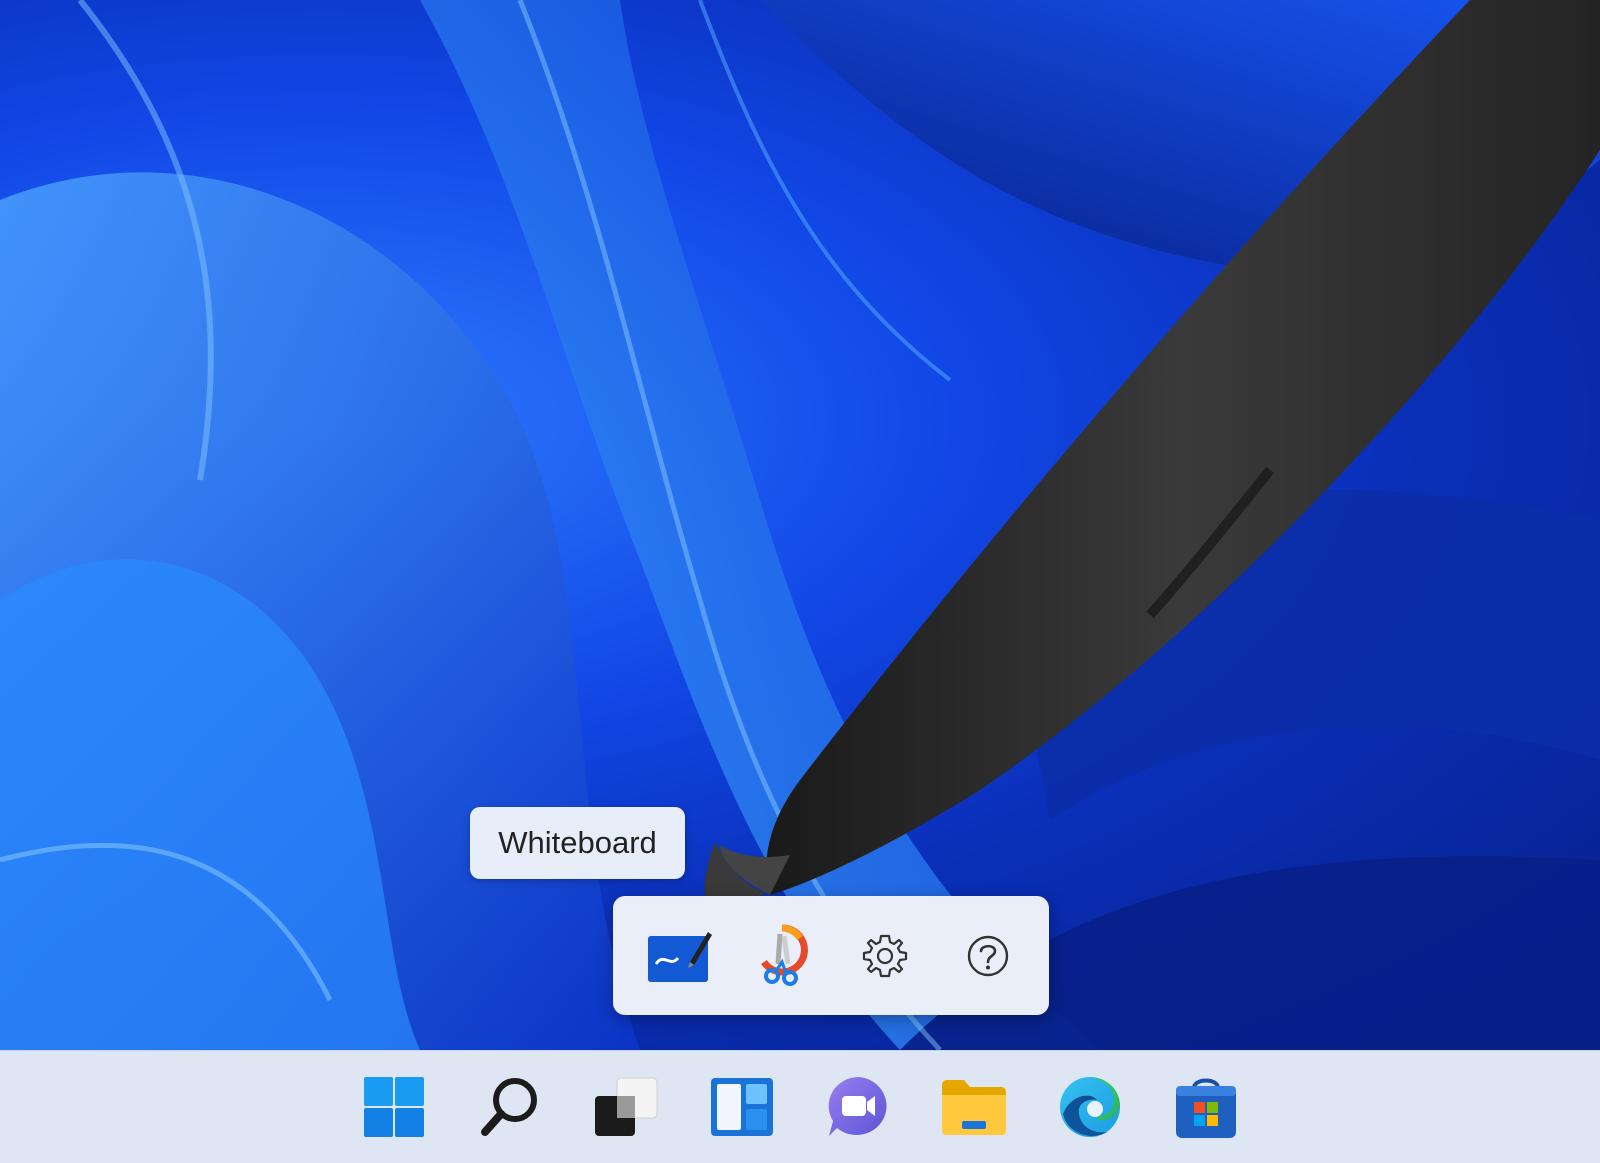  I want to click on gear-icon, so click(884, 955).